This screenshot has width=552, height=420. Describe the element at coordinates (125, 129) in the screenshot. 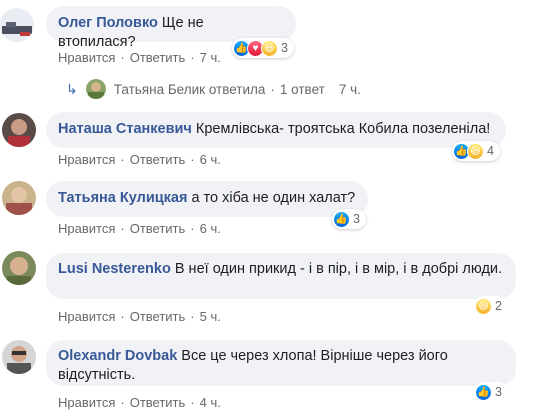

I see `comment-author: Наташа Станкевич` at that location.